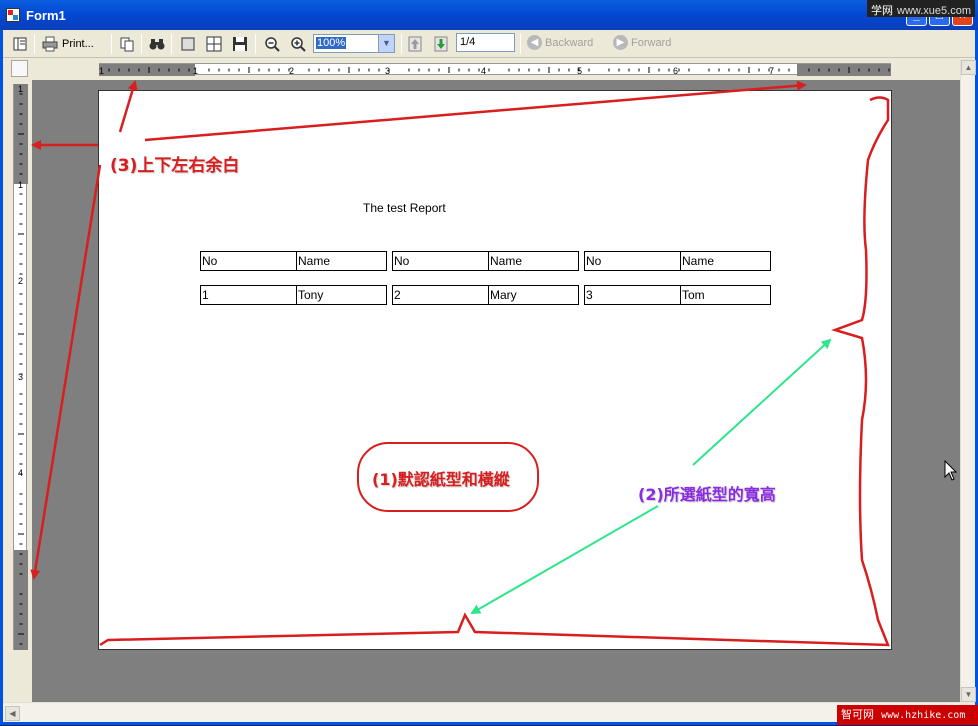 The width and height of the screenshot is (978, 726). Describe the element at coordinates (50, 44) in the screenshot. I see `printer-icon` at that location.